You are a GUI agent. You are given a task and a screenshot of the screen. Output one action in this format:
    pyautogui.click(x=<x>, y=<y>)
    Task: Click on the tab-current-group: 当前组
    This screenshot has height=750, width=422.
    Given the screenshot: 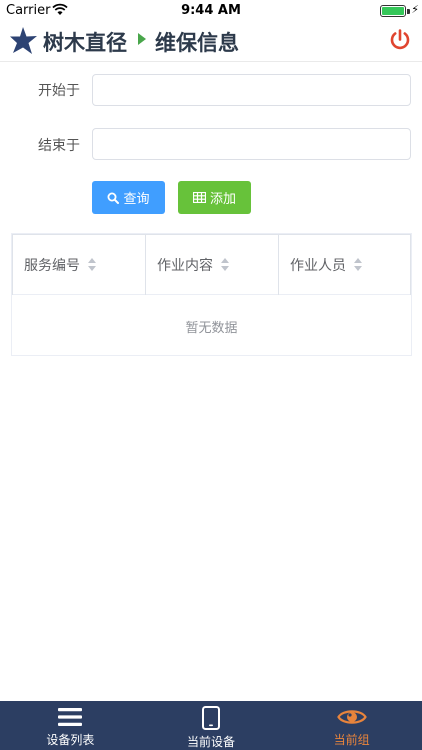 What is the action you would take?
    pyautogui.click(x=351, y=725)
    